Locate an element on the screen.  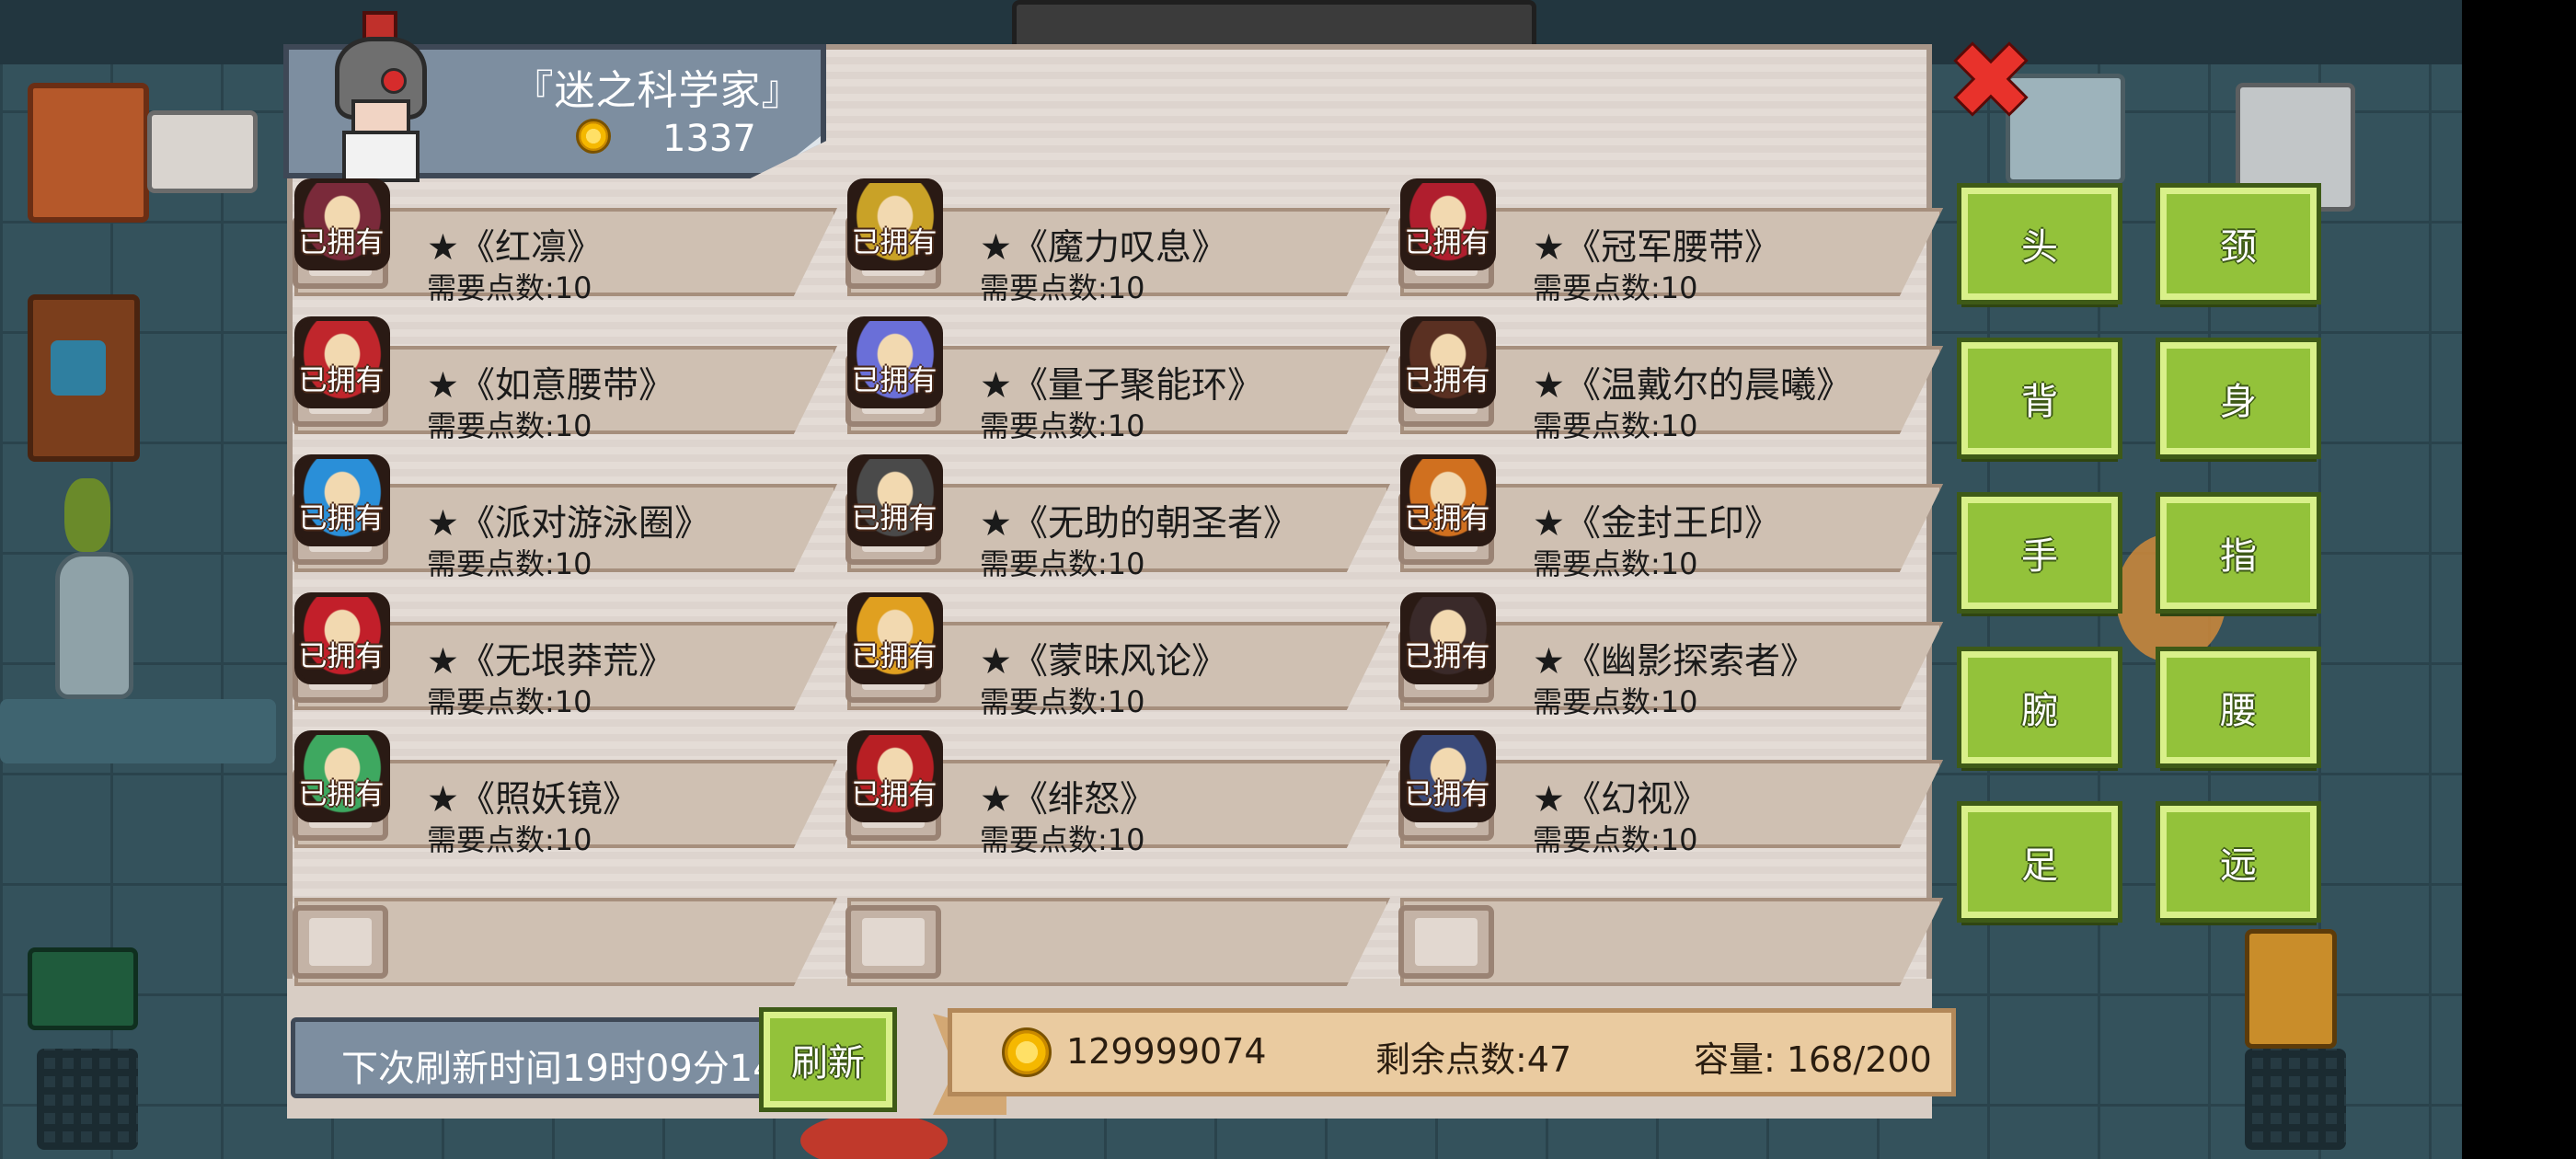
player-money: 129999074 is located at coordinates (1166, 1051).